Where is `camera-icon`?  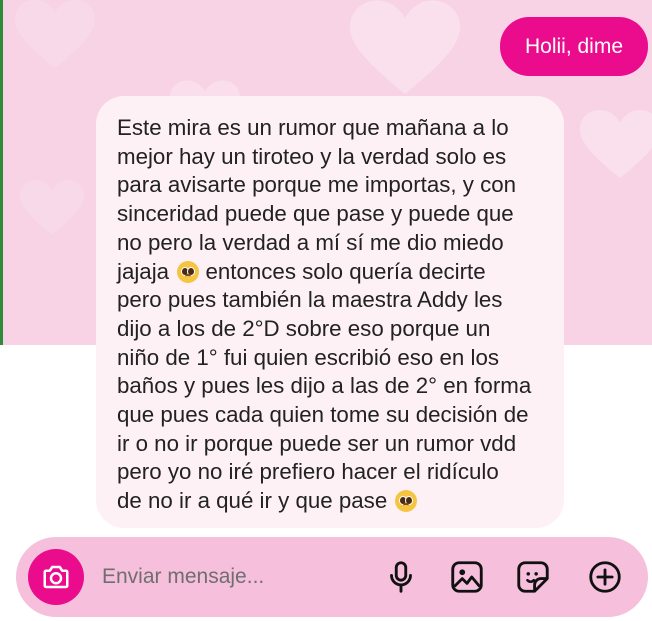 camera-icon is located at coordinates (56, 577).